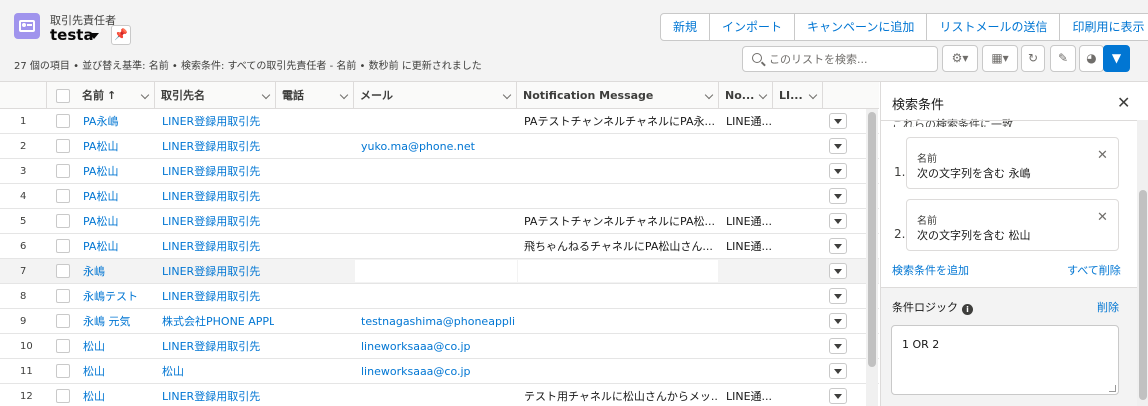 This screenshot has height=406, width=1148. What do you see at coordinates (118, 271) in the screenshot?
I see `contact-name-link: 永嶋` at bounding box center [118, 271].